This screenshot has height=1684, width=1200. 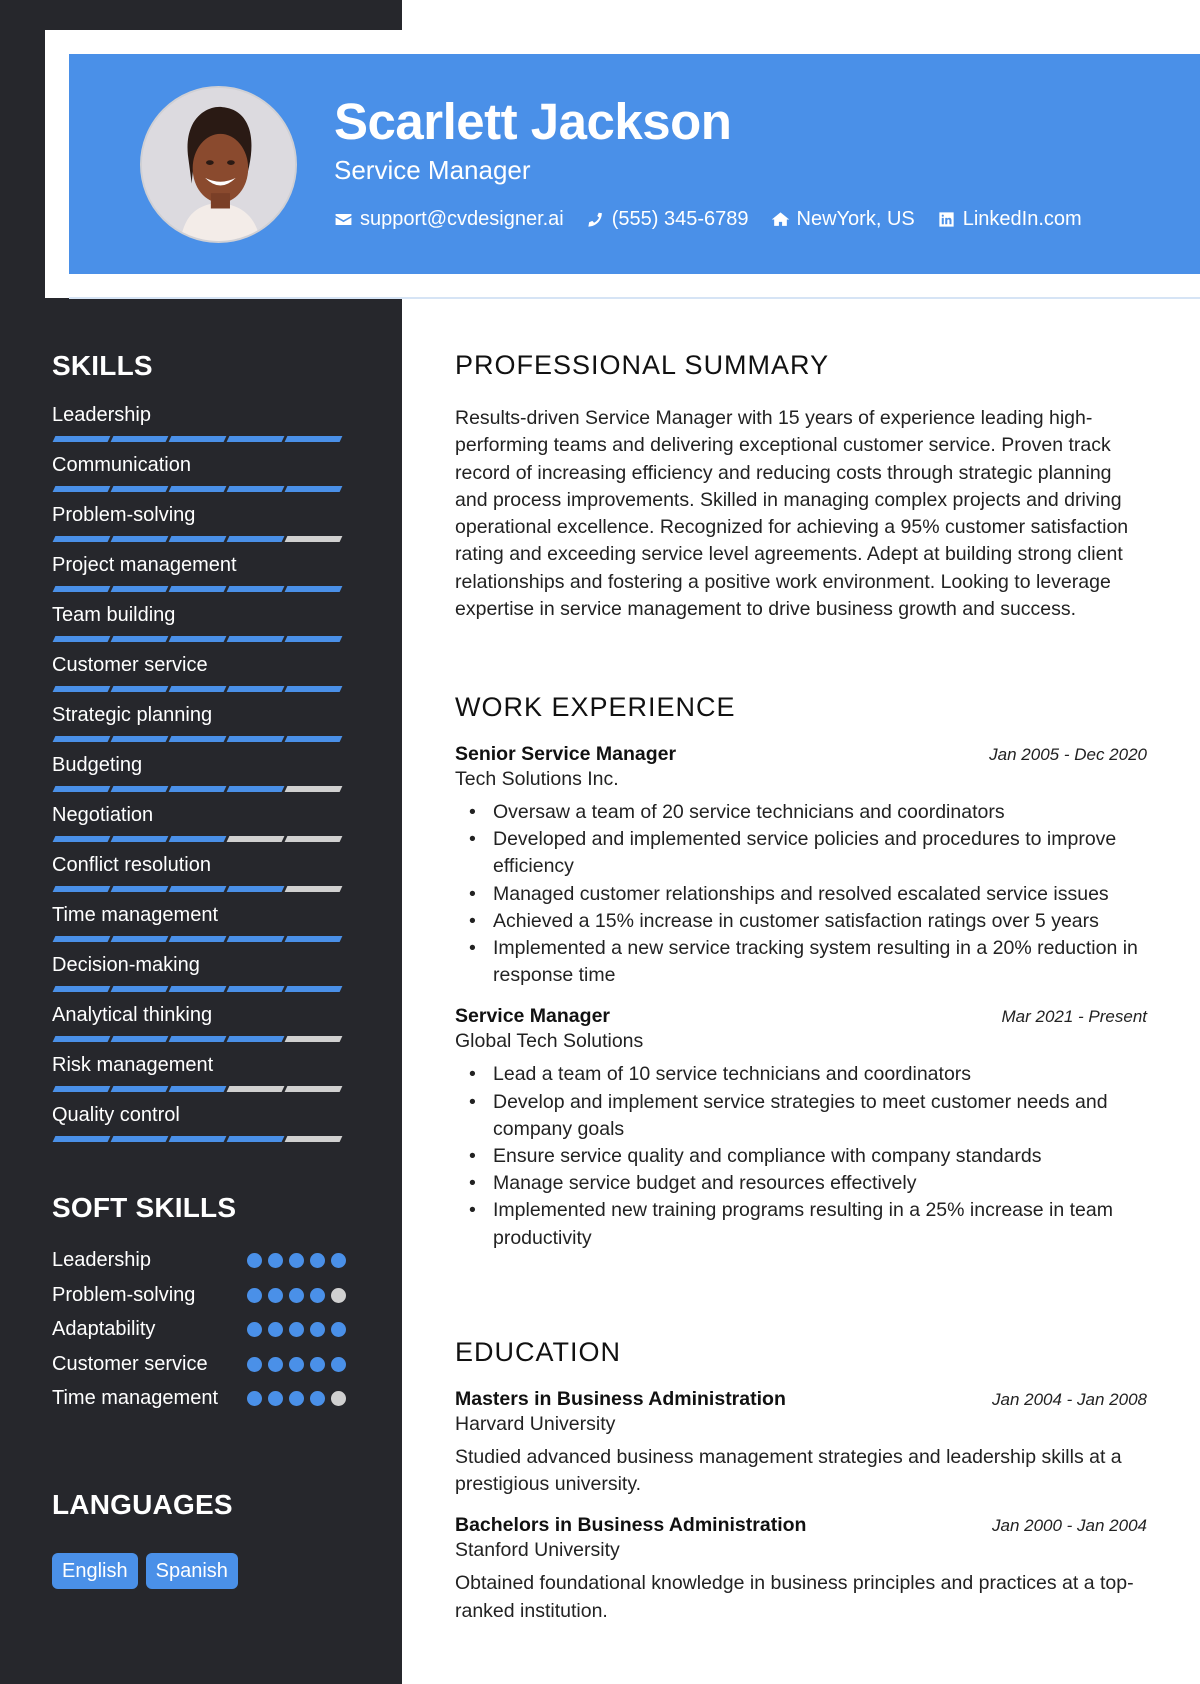 I want to click on contact-email-text: support@cvdesigner.ai, so click(x=462, y=219).